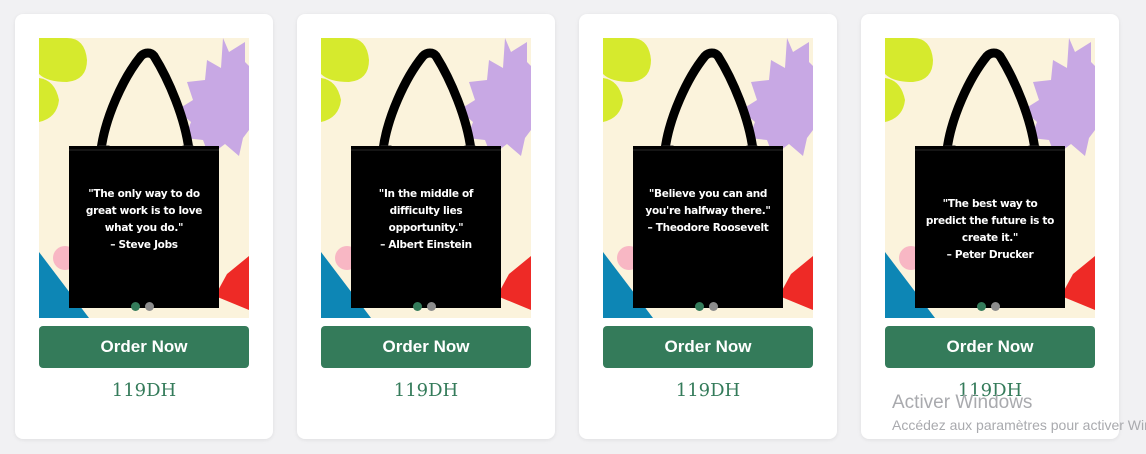 Image resolution: width=1146 pixels, height=454 pixels. I want to click on quote-line: "The only way to do, so click(144, 194).